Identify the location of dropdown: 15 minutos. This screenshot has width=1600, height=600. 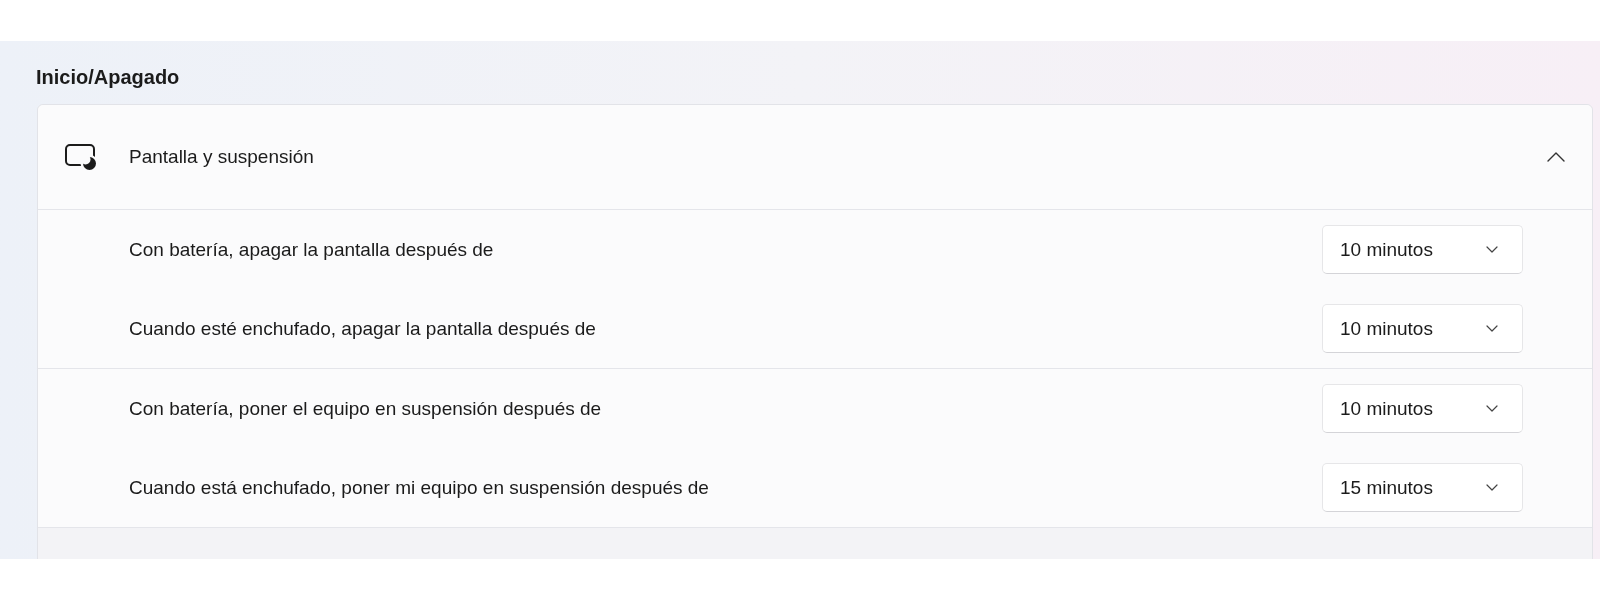
(1422, 487).